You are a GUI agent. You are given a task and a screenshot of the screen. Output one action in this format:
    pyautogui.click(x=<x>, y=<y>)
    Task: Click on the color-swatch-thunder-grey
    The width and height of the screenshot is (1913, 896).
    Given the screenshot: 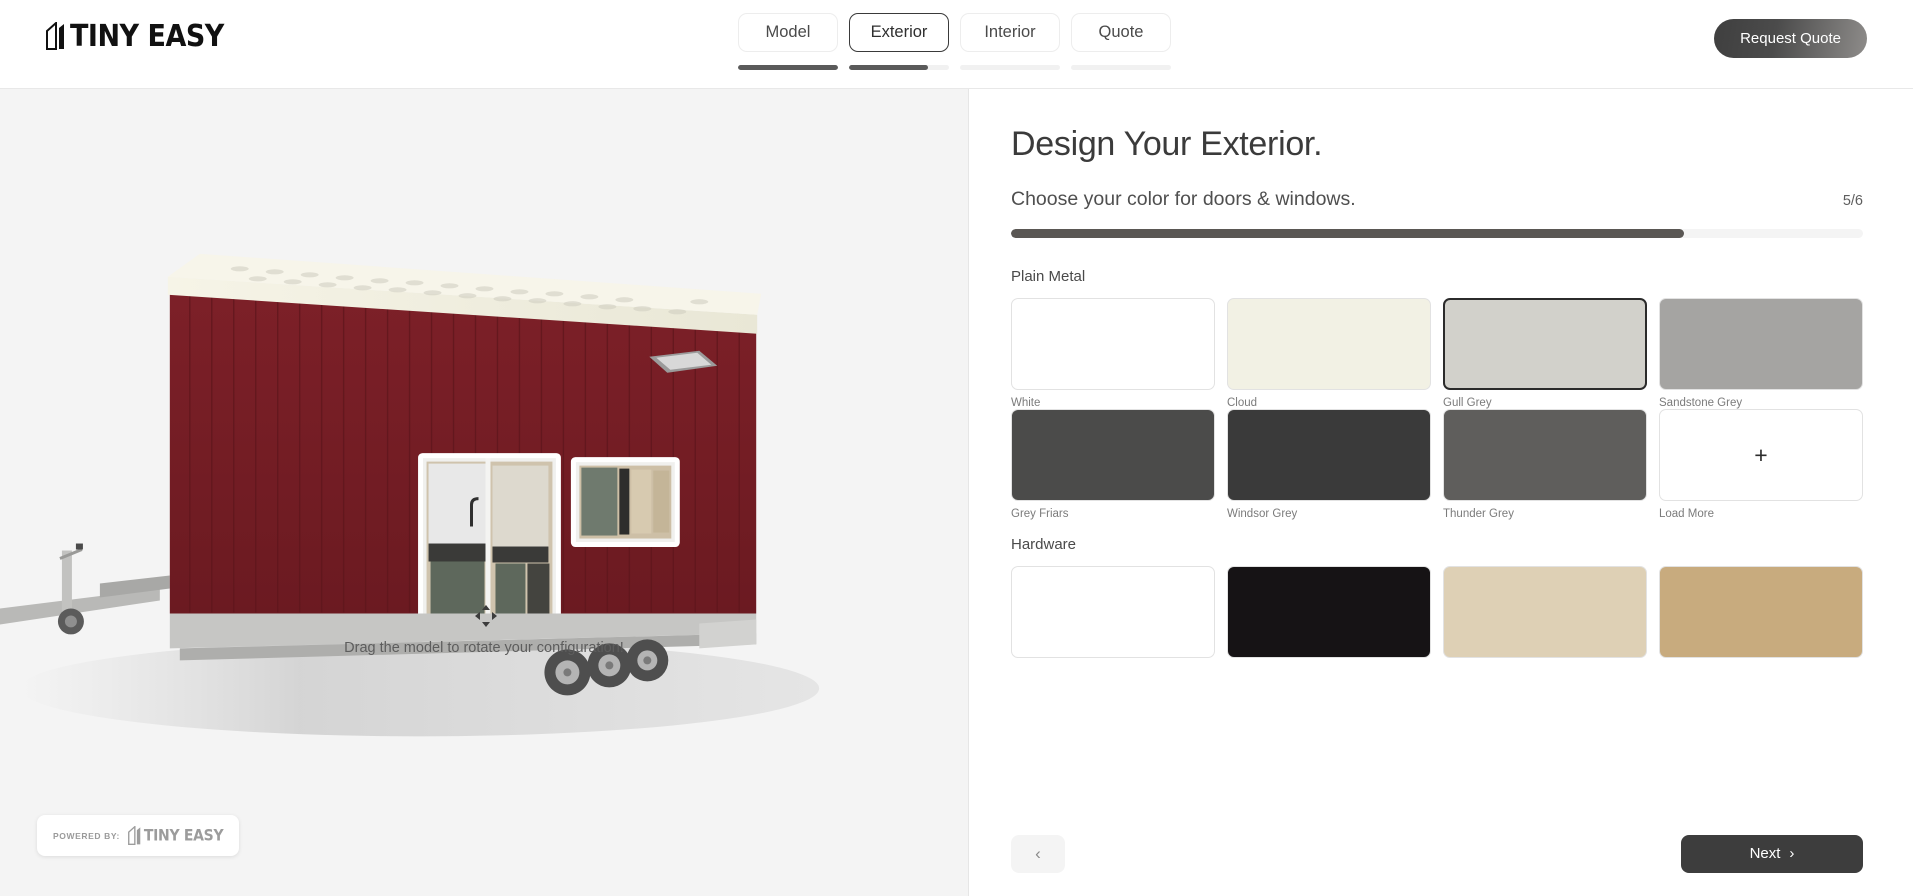 What is the action you would take?
    pyautogui.click(x=1545, y=455)
    